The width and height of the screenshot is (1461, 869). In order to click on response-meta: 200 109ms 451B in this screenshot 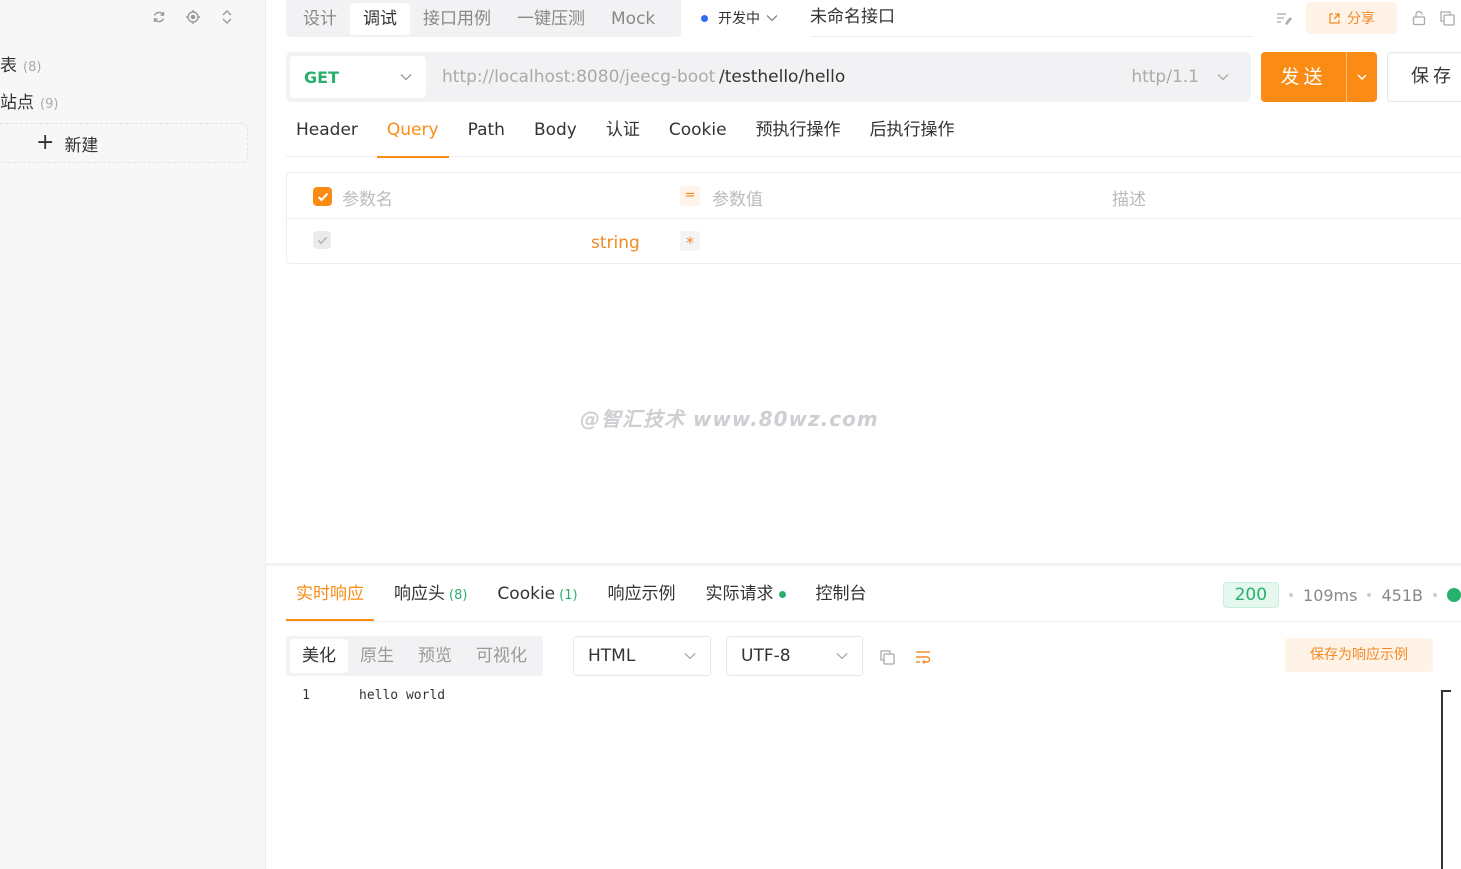, I will do `click(1341, 595)`.